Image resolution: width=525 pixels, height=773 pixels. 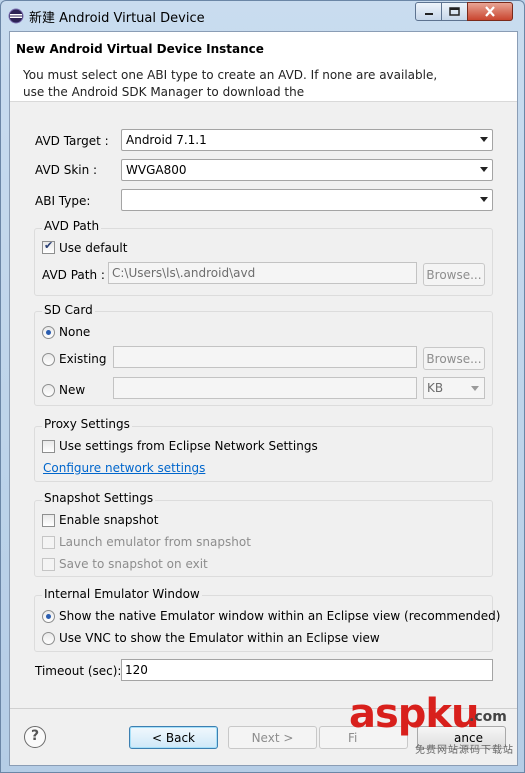 What do you see at coordinates (48, 359) in the screenshot?
I see `sd-existing-radio` at bounding box center [48, 359].